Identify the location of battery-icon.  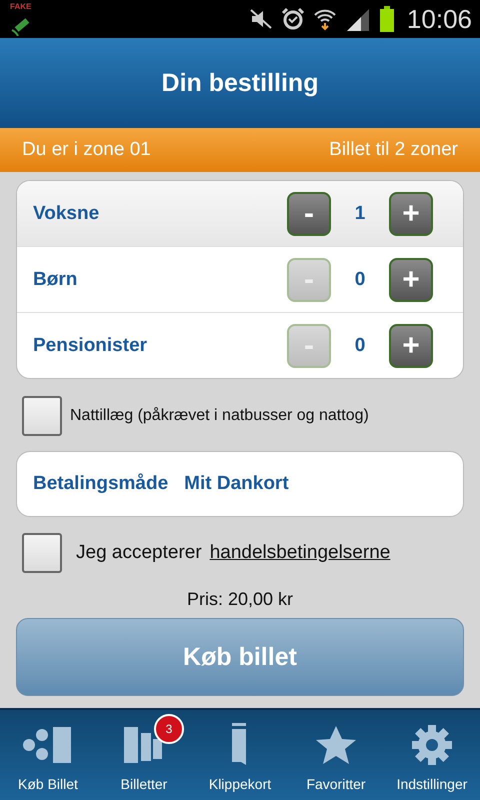
(386, 19).